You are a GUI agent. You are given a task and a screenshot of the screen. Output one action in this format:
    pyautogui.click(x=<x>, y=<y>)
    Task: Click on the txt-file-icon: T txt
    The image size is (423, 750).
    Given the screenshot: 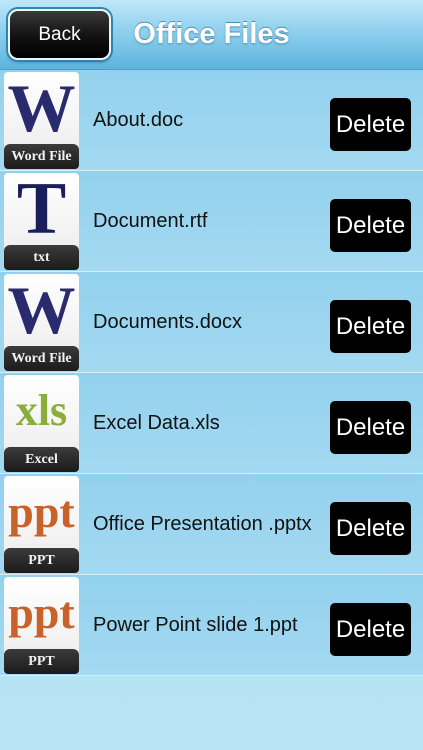 What is the action you would take?
    pyautogui.click(x=41, y=221)
    